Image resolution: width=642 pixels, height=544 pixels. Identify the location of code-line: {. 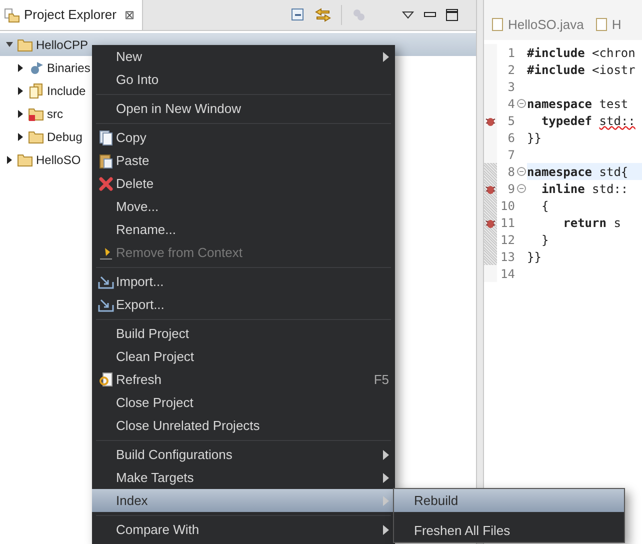
(544, 206).